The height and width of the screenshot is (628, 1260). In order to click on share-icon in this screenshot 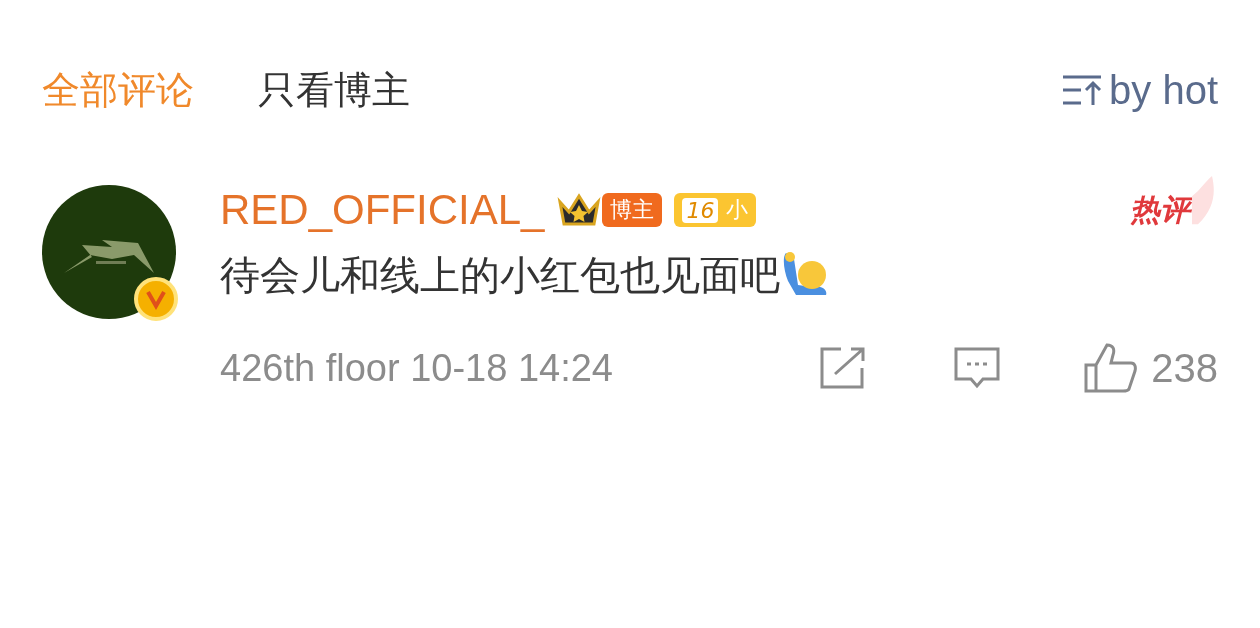, I will do `click(843, 368)`.